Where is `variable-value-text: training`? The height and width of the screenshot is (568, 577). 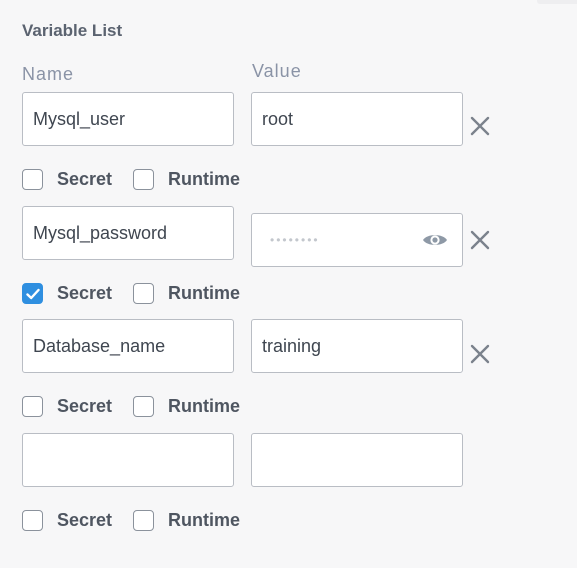 variable-value-text: training is located at coordinates (292, 345).